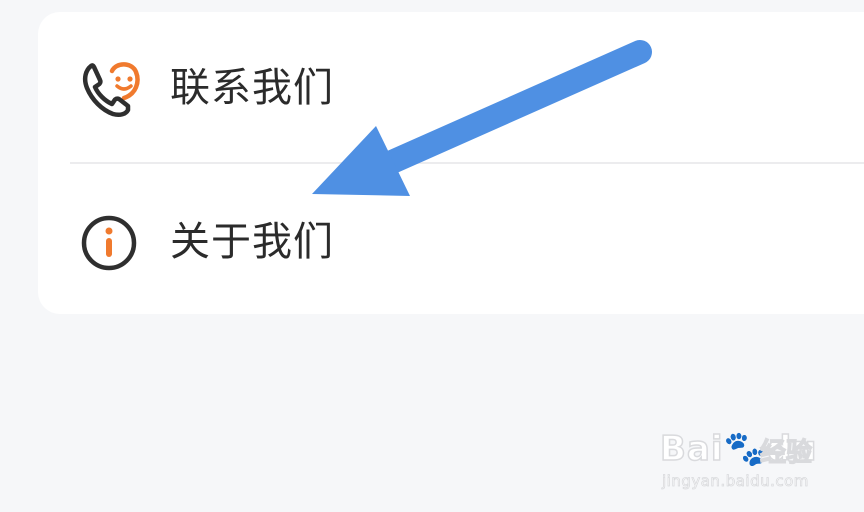 The width and height of the screenshot is (864, 512). Describe the element at coordinates (735, 481) in the screenshot. I see `watermark-url: jingyan.baidu.com` at that location.